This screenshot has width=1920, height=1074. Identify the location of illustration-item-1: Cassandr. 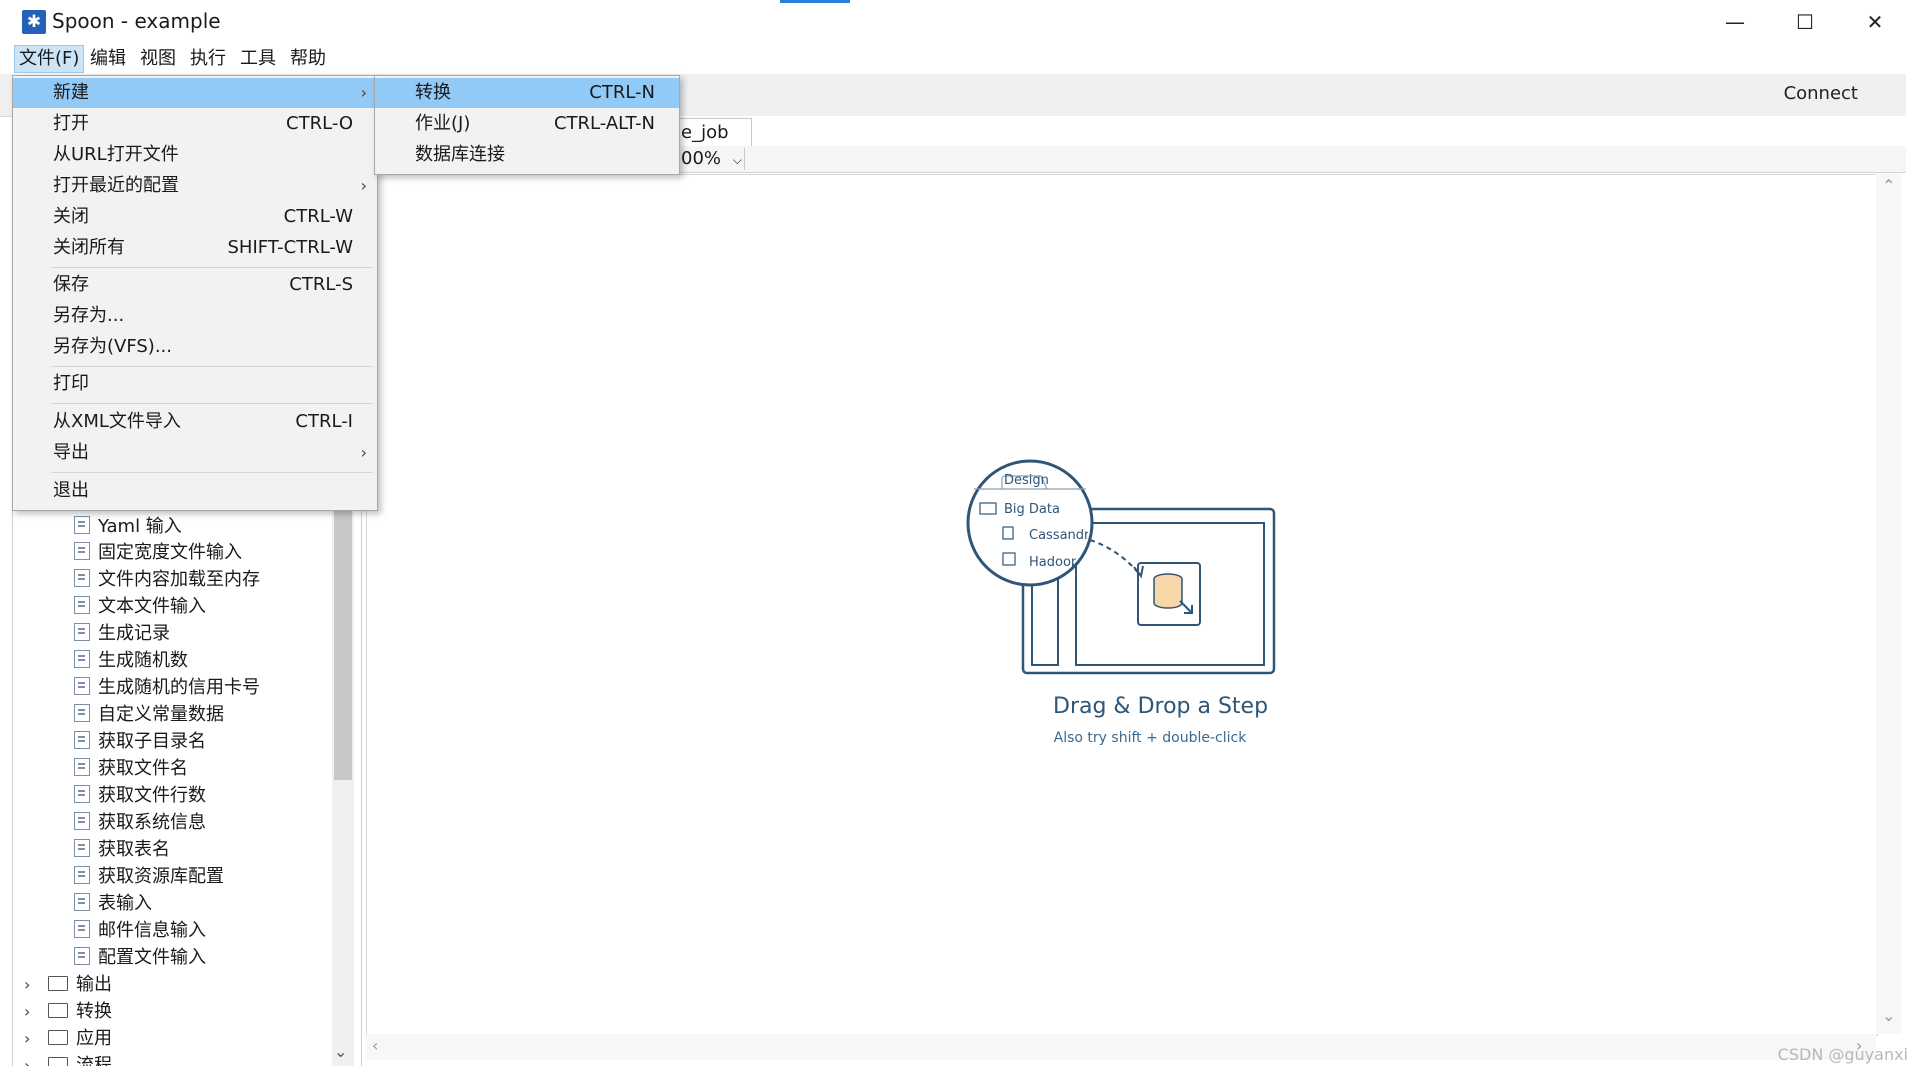
(1058, 535).